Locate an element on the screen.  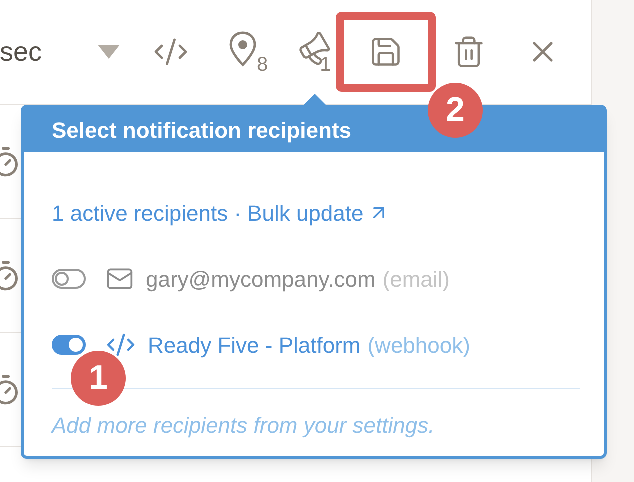
bulk-update-link: Bulk update is located at coordinates (319, 213).